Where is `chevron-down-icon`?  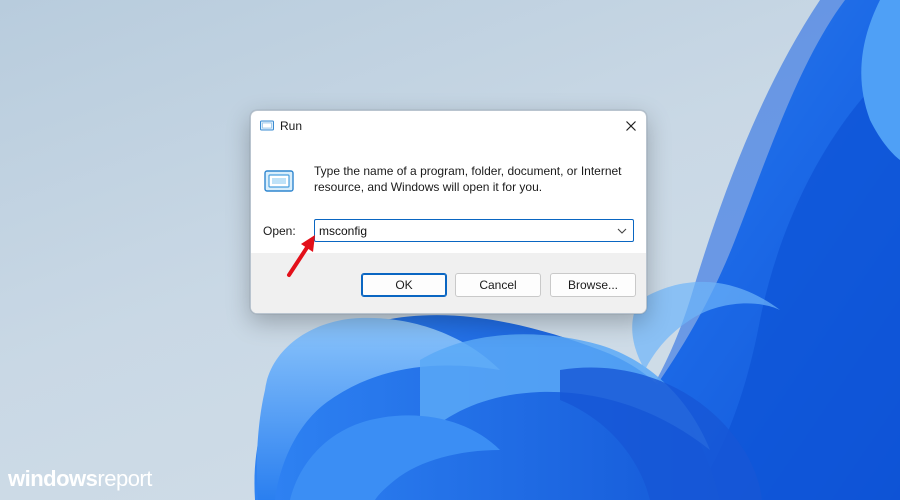 chevron-down-icon is located at coordinates (622, 231).